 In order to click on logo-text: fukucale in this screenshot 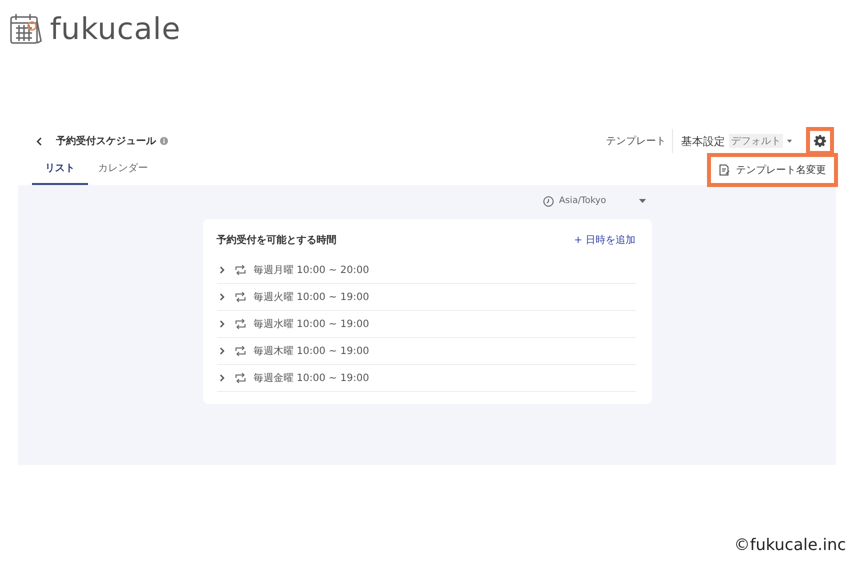, I will do `click(115, 29)`.